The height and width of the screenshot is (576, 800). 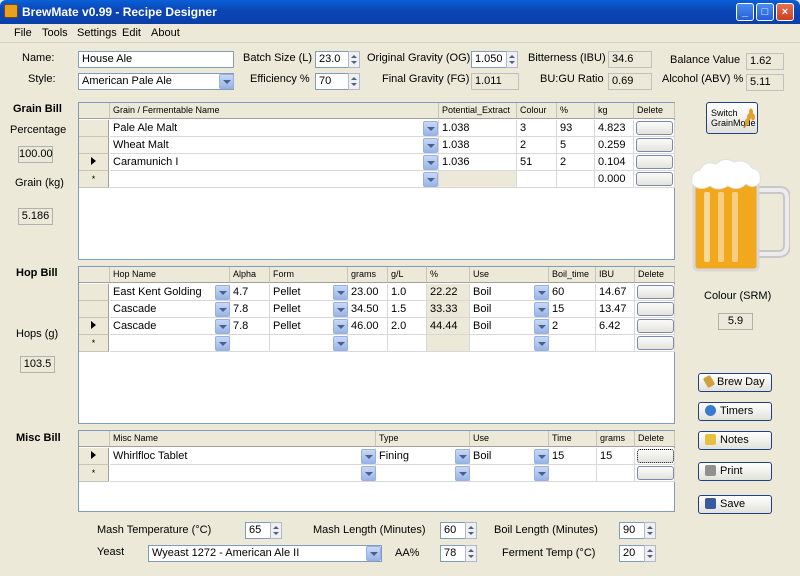 What do you see at coordinates (537, 128) in the screenshot?
I see `grain-cell-colour: 3` at bounding box center [537, 128].